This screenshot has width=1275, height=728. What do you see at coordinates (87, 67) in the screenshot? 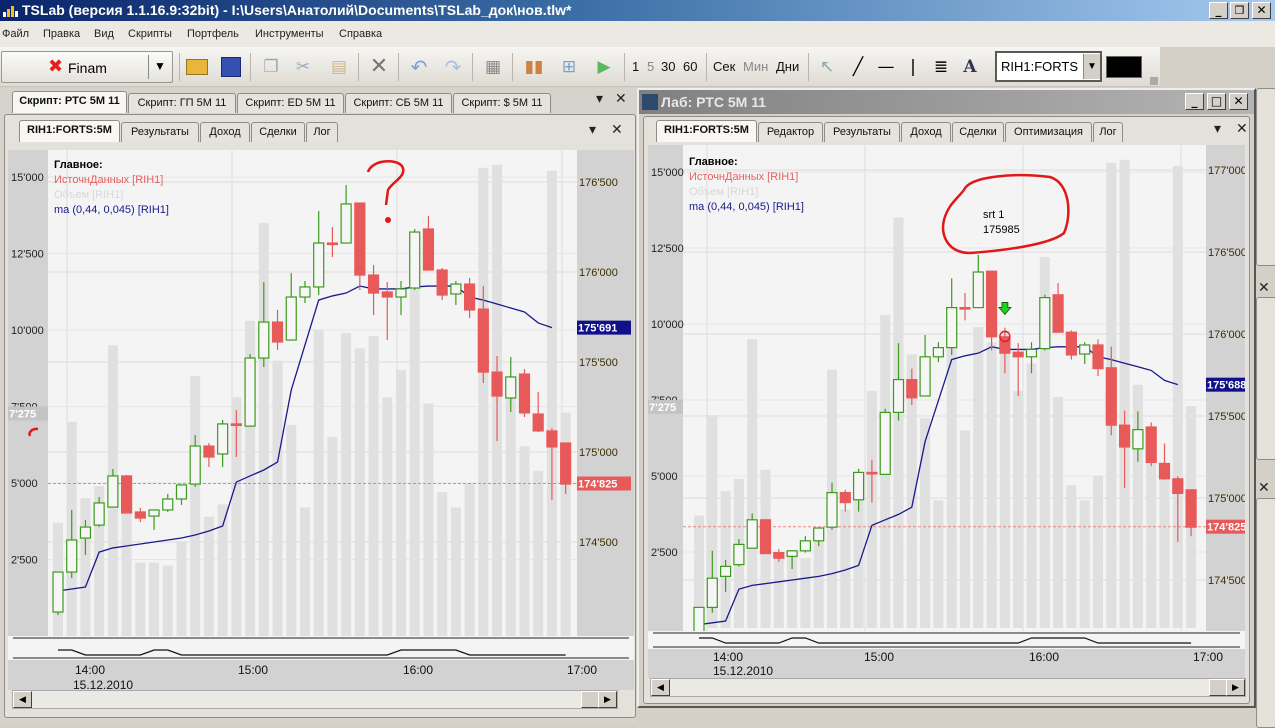
I see `provider-dropdown: ✖ Finam ▼` at bounding box center [87, 67].